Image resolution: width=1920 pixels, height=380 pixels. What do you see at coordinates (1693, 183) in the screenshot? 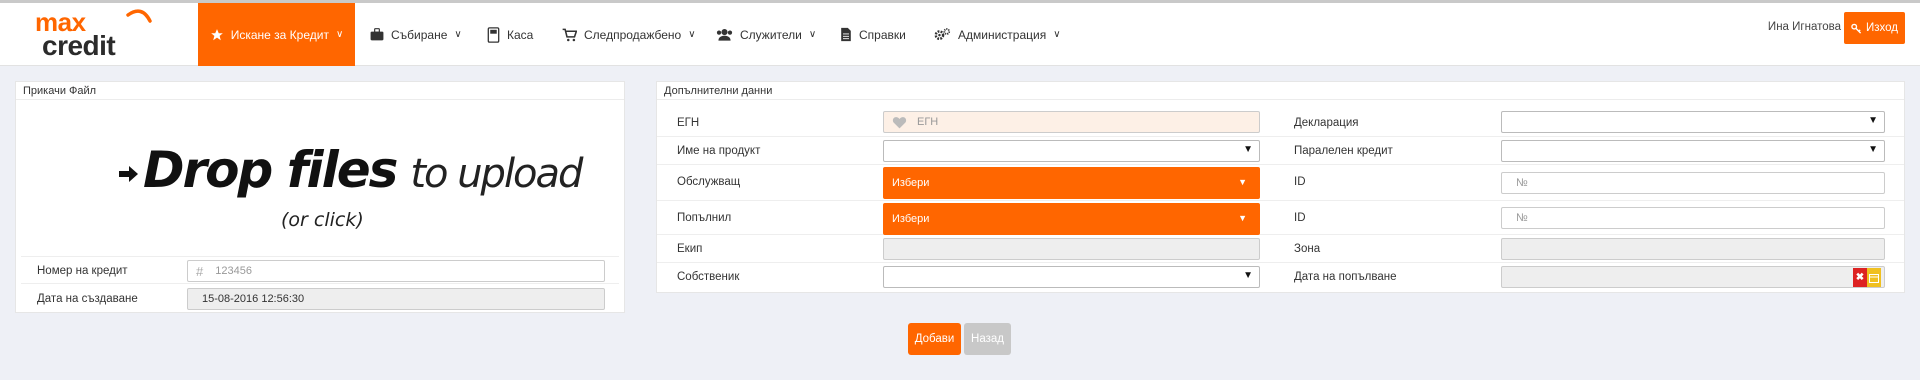
I see `id1-input: №` at bounding box center [1693, 183].